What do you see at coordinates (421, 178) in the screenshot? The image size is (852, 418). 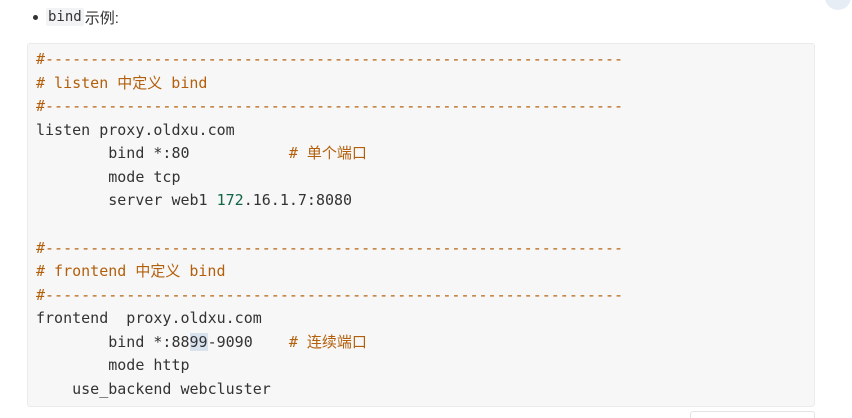 I see `code-line: mode tcp` at bounding box center [421, 178].